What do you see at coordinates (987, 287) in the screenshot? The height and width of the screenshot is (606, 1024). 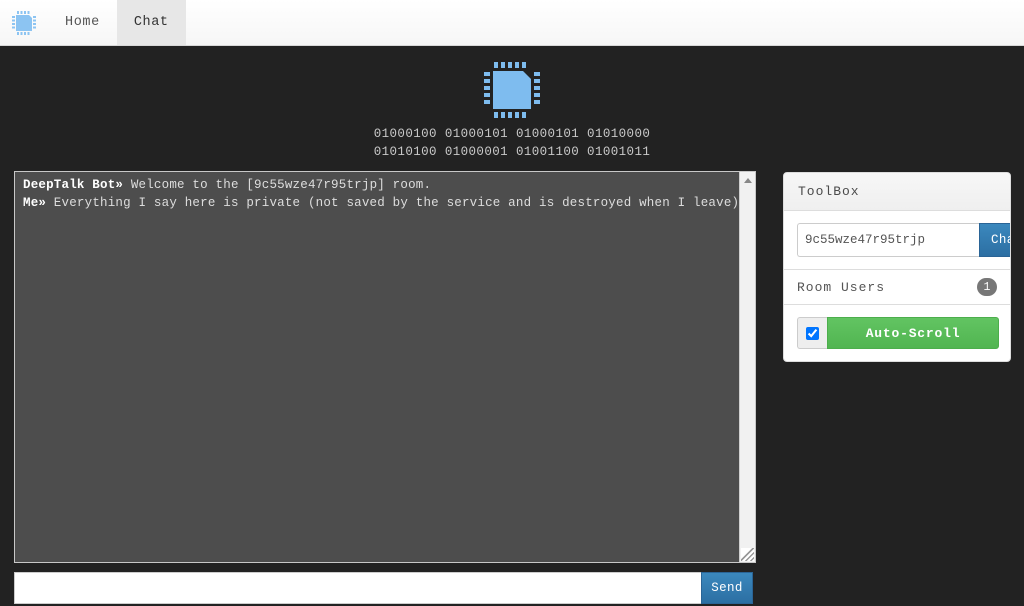 I see `room-users-count-badge: 1` at bounding box center [987, 287].